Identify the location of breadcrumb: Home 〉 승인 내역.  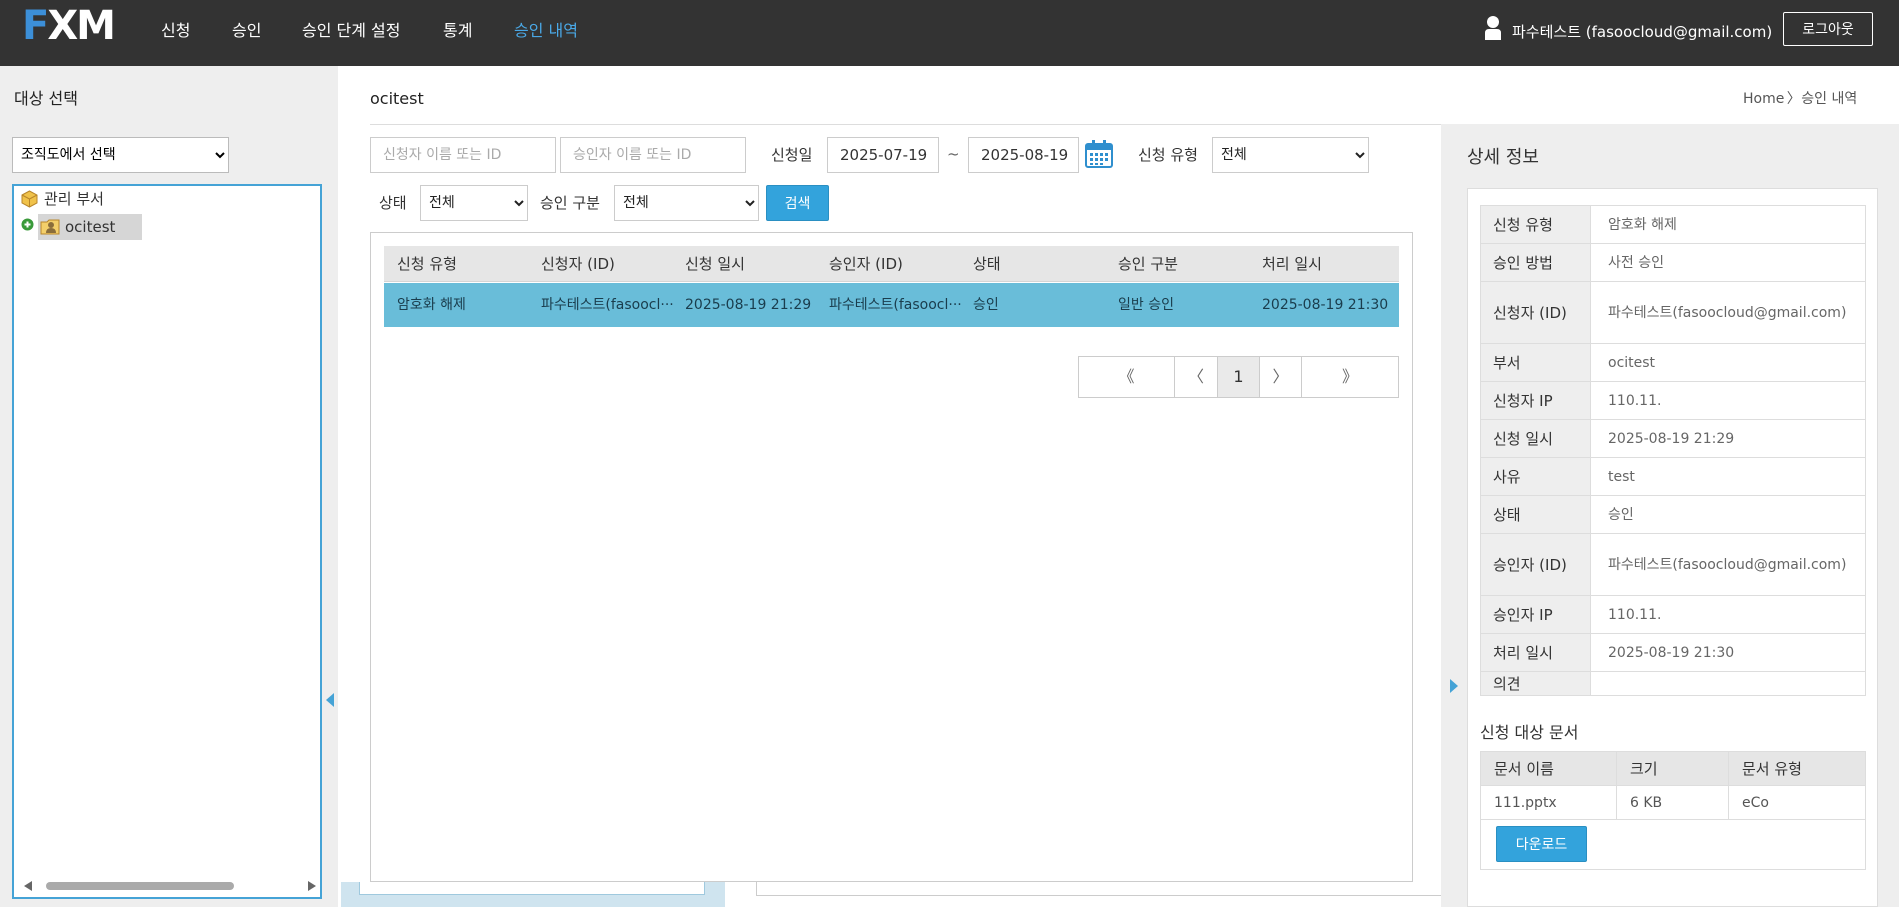
(1800, 98).